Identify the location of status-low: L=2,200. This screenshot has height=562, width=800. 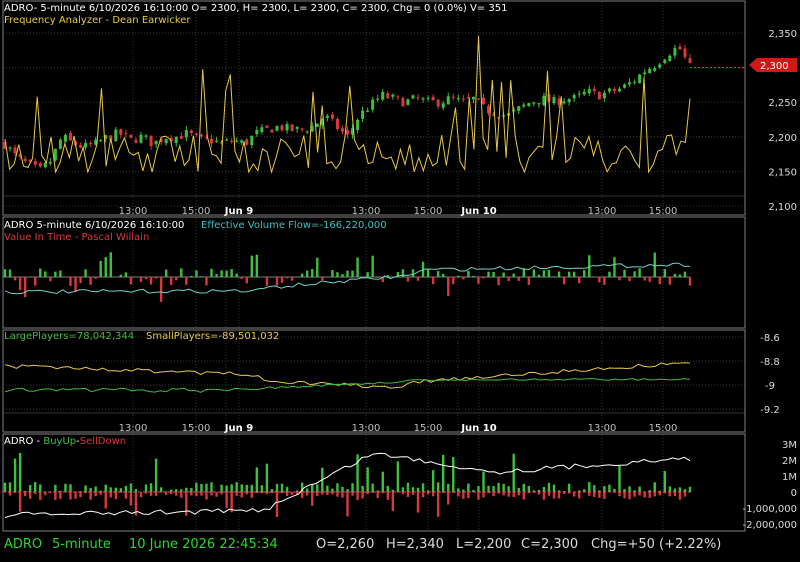
(484, 544).